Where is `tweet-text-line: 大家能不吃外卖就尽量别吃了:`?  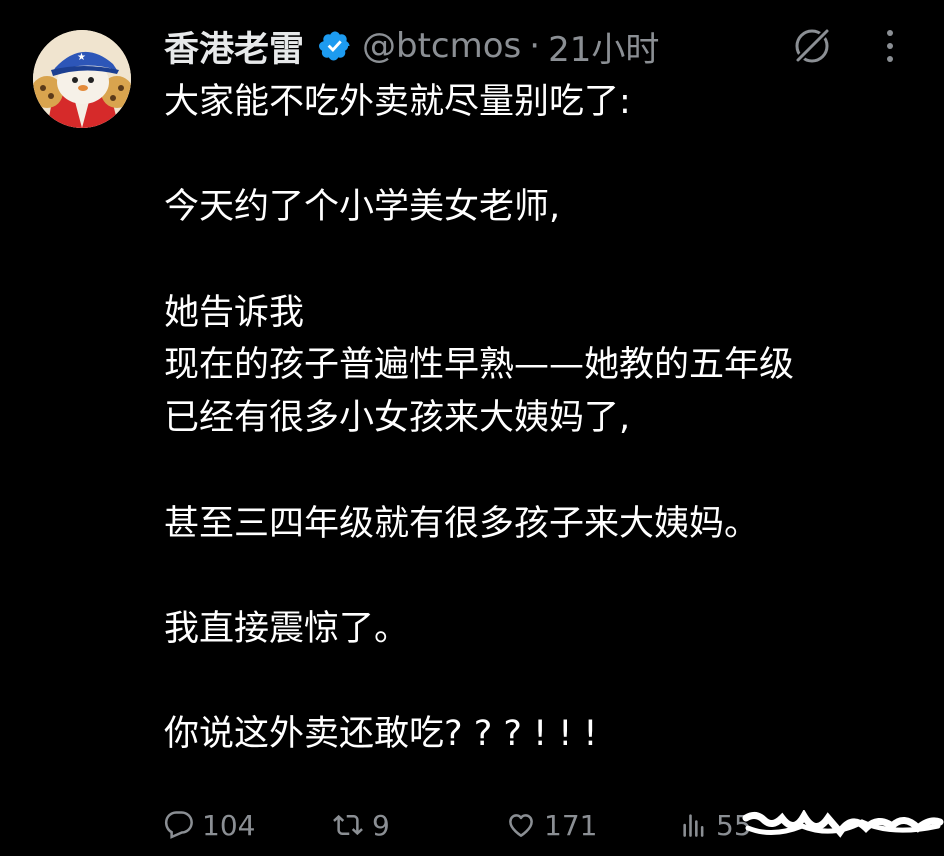
tweet-text-line: 大家能不吃外卖就尽量别吃了: is located at coordinates (397, 102).